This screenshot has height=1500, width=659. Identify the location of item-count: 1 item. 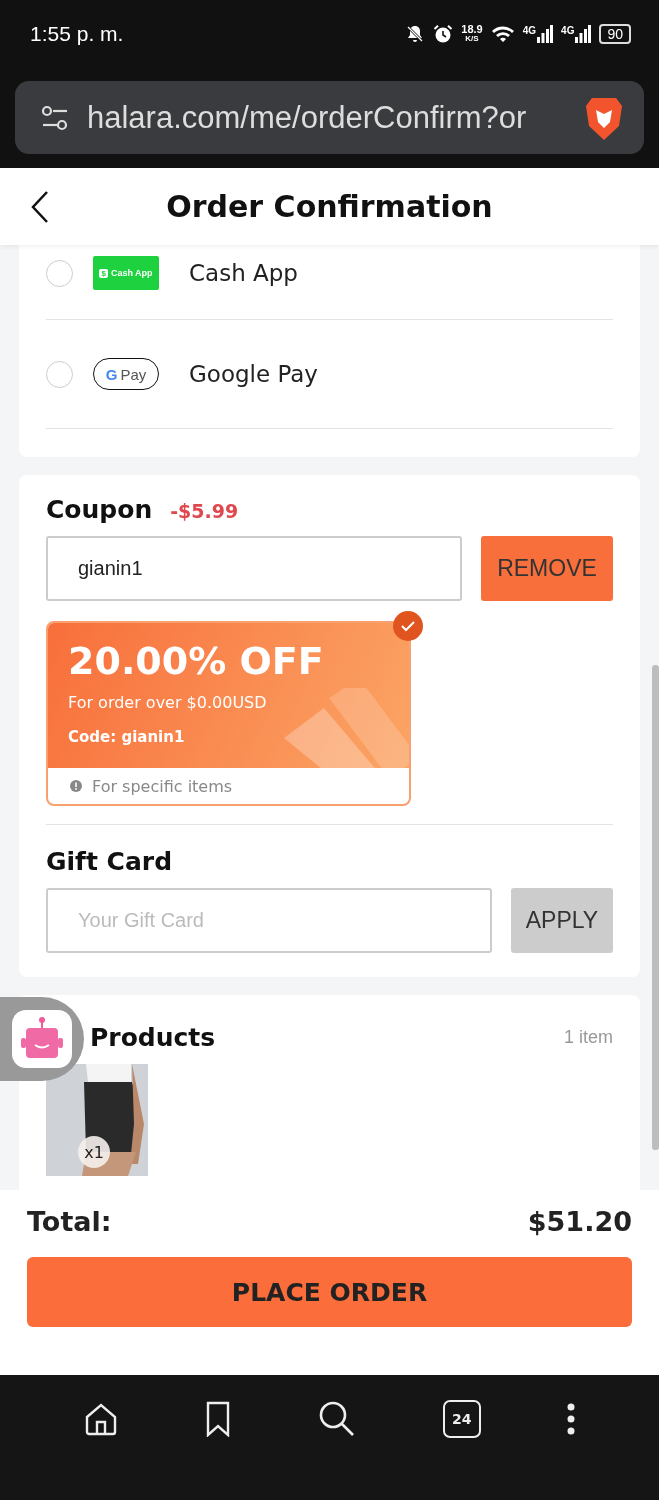
(588, 1037).